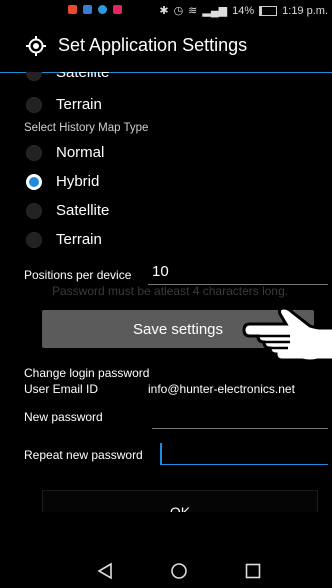  Describe the element at coordinates (61, 389) in the screenshot. I see `email-label: User Email ID` at that location.